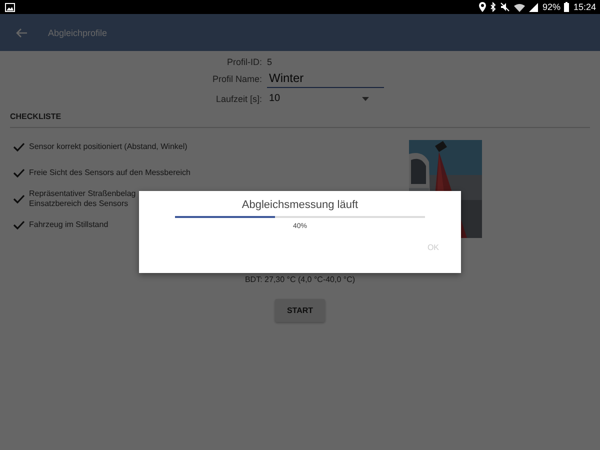  Describe the element at coordinates (300, 279) in the screenshot. I see `temperature-text: BDT: 27,30 °C (4,0 °C-40,0 °C)` at that location.